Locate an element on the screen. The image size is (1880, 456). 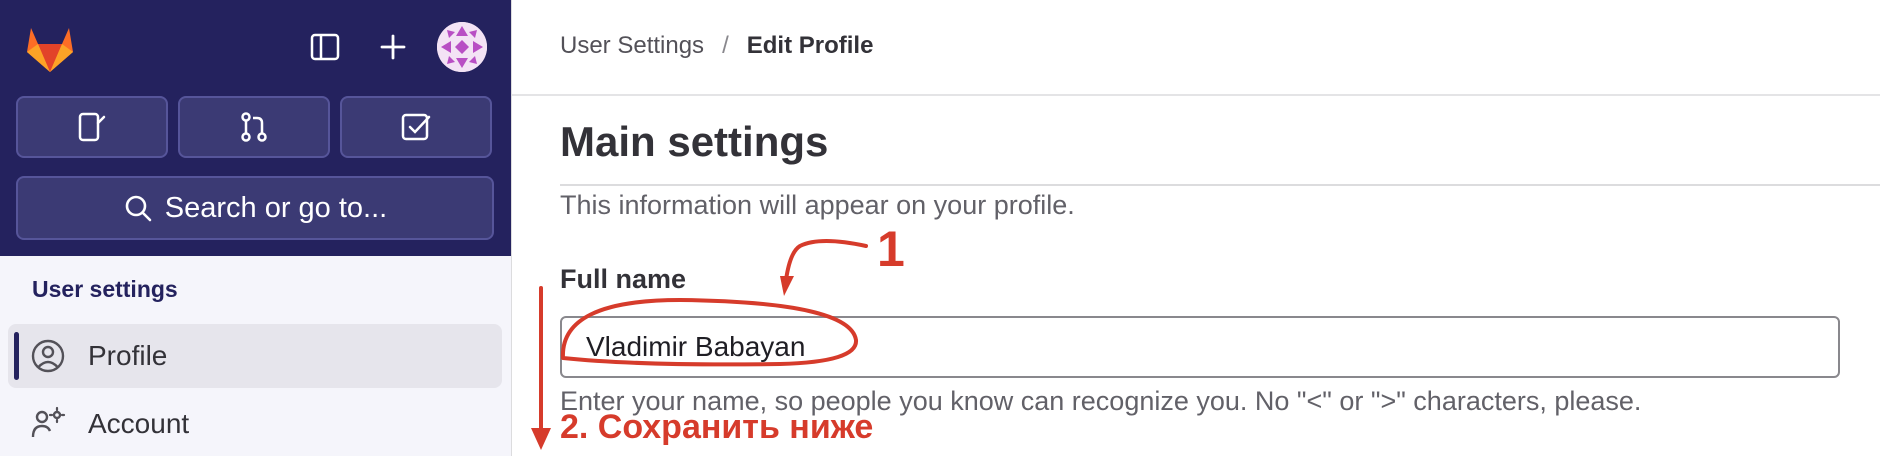
section-divider is located at coordinates (1220, 185).